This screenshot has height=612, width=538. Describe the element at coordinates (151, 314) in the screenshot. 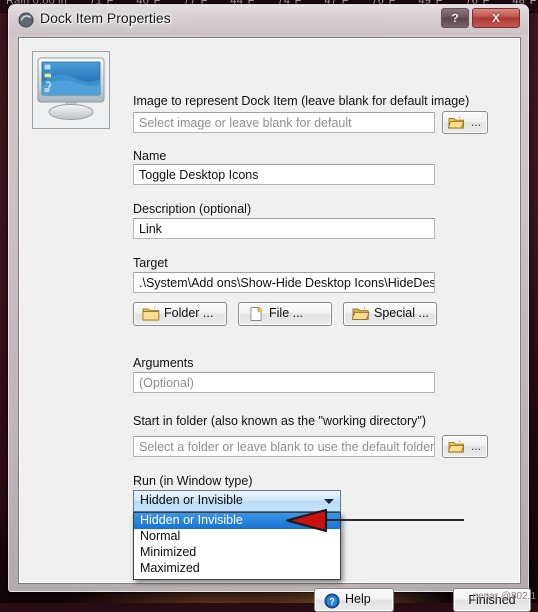

I see `folder-icon` at that location.